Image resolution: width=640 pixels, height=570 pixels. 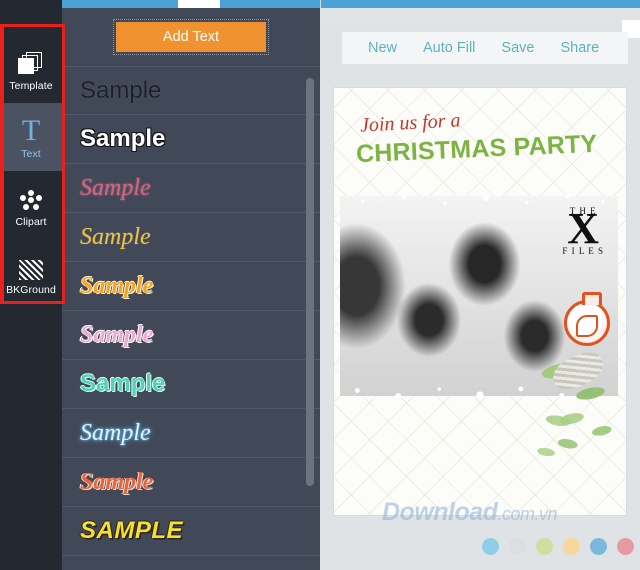 I want to click on sidebar-item-bkground: BKGround, so click(x=31, y=273).